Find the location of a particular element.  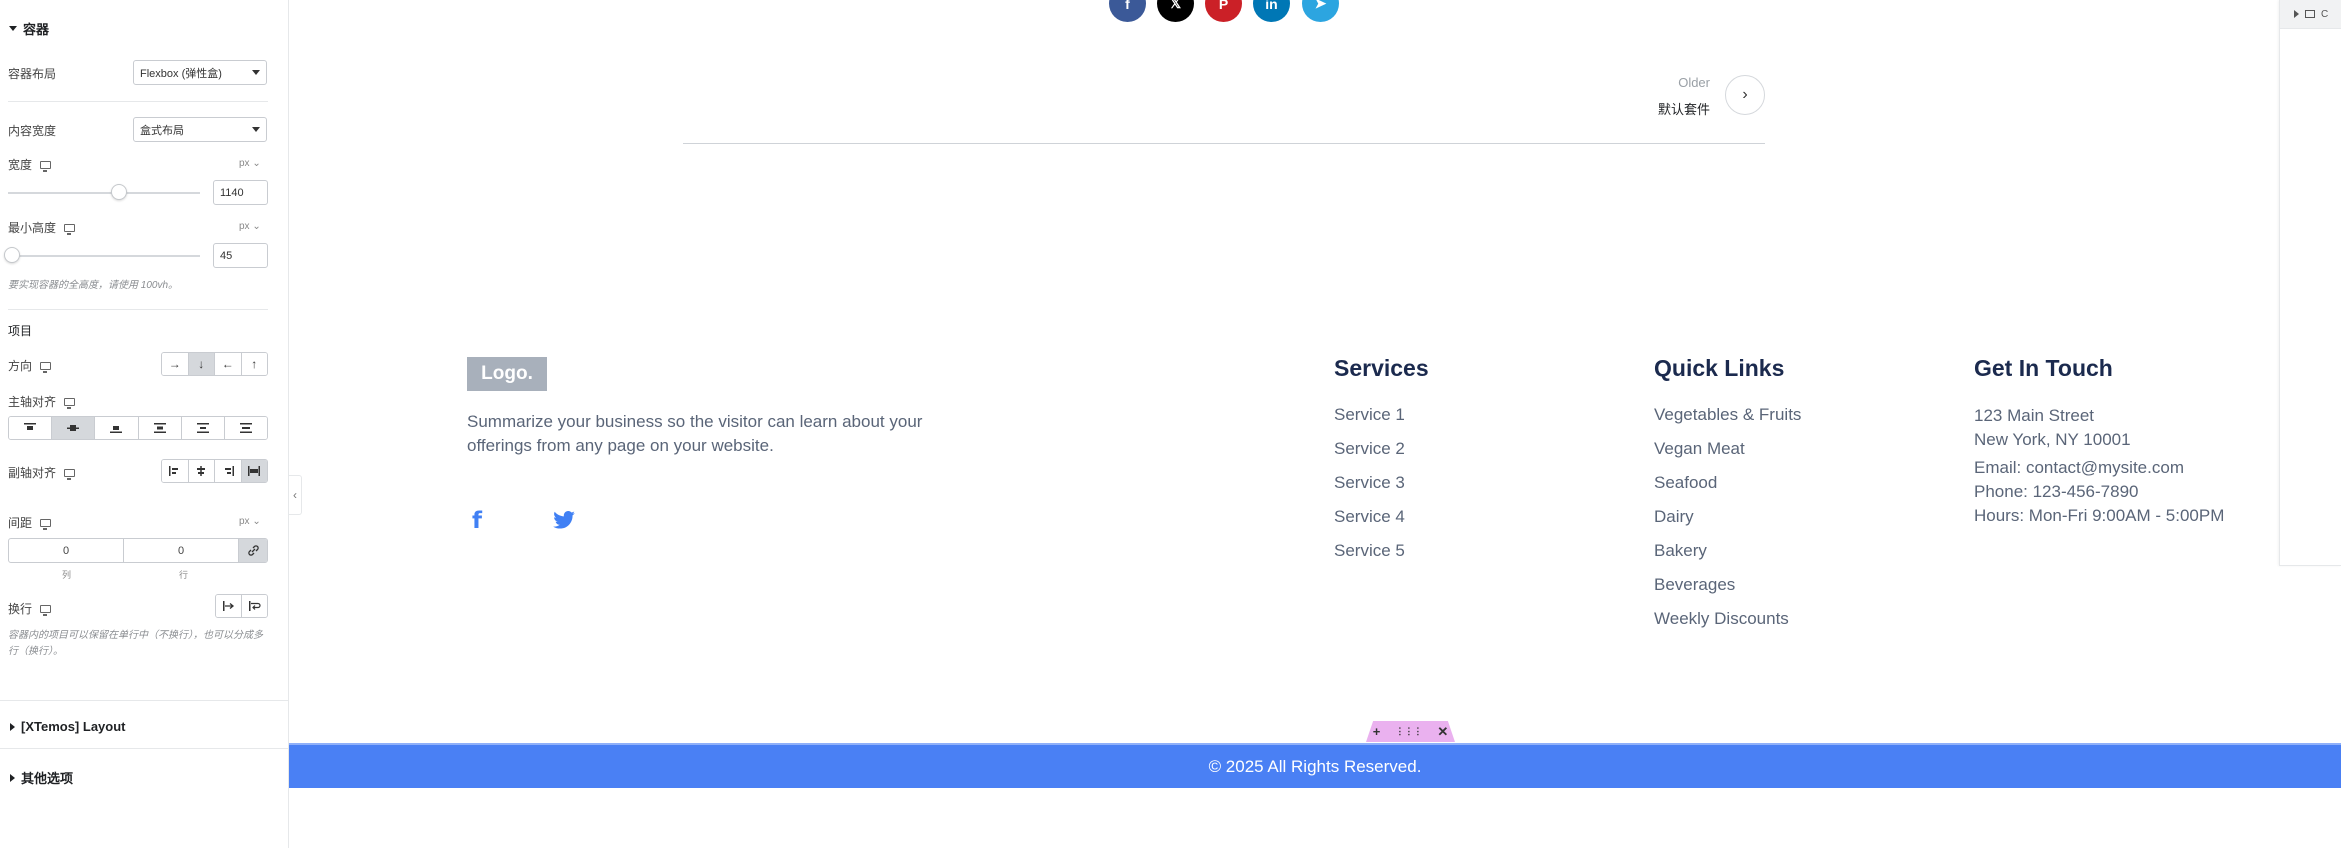

width-input: 1140 is located at coordinates (240, 192).